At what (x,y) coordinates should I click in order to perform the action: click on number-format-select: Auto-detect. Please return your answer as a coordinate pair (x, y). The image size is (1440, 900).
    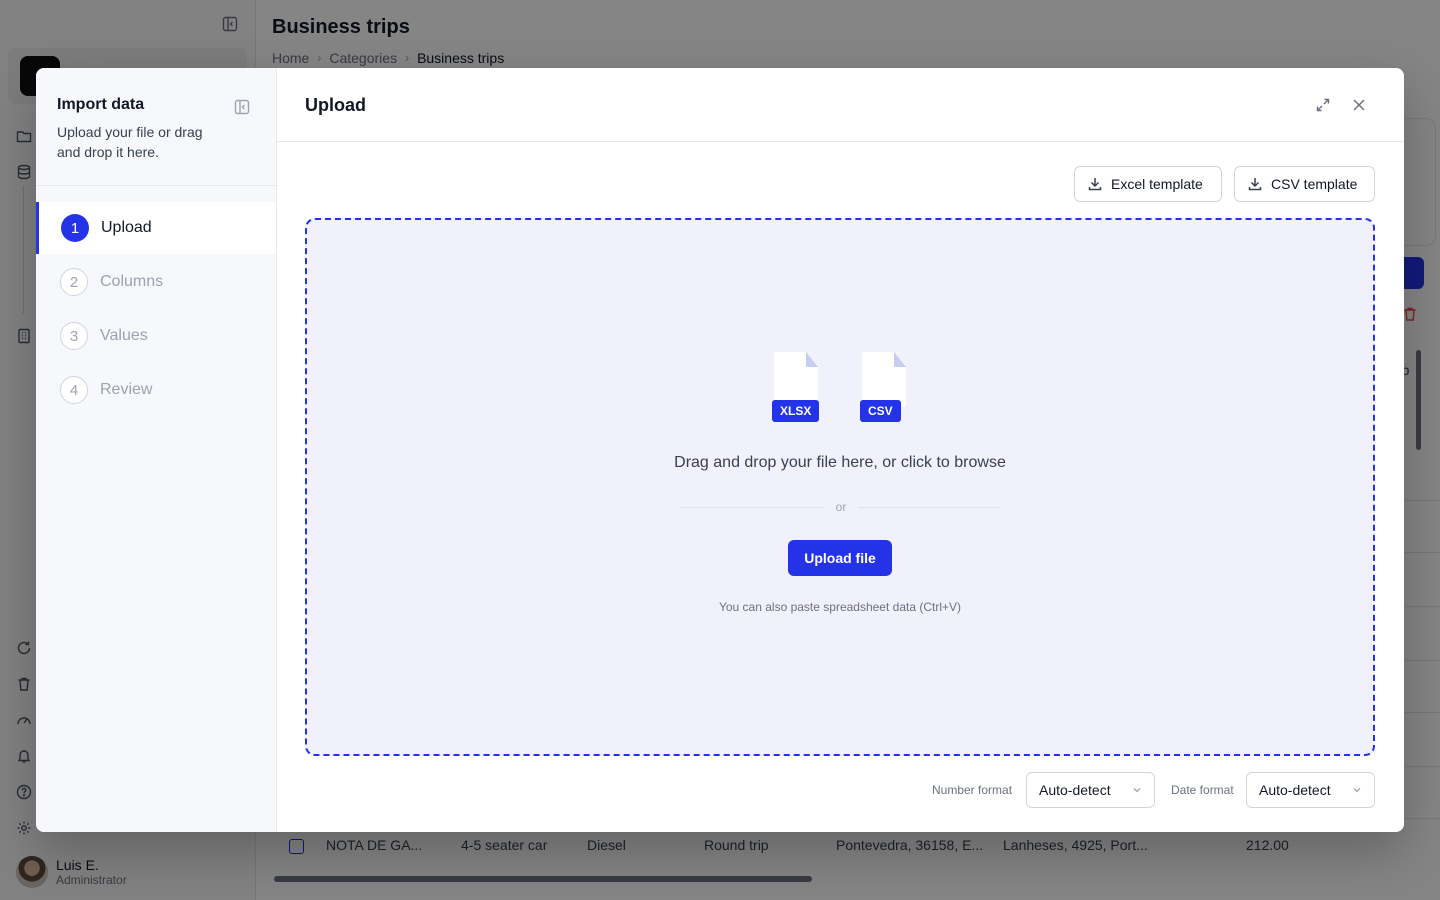
    Looking at the image, I should click on (1090, 790).